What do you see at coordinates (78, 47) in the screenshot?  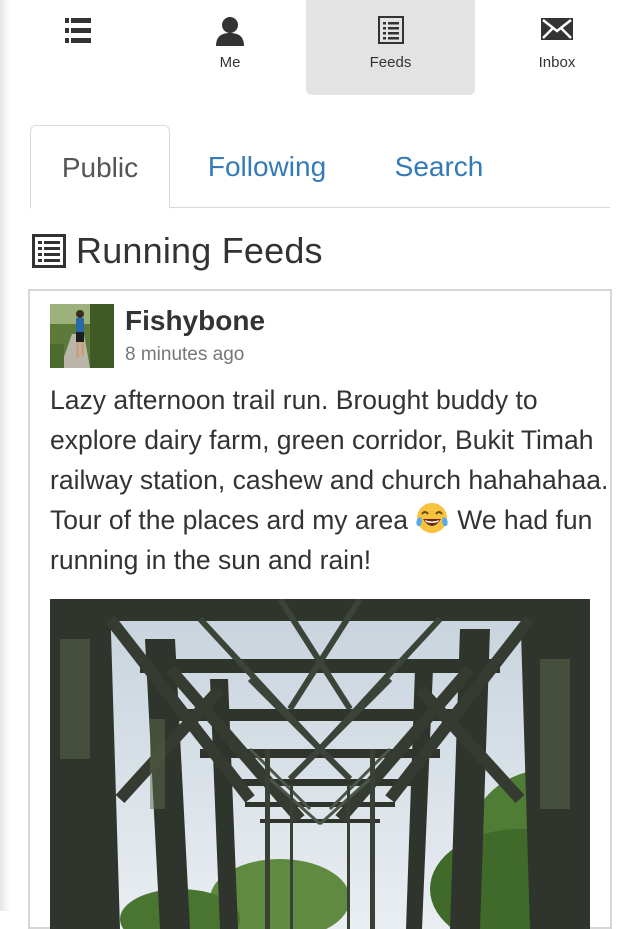 I see `menu-button` at bounding box center [78, 47].